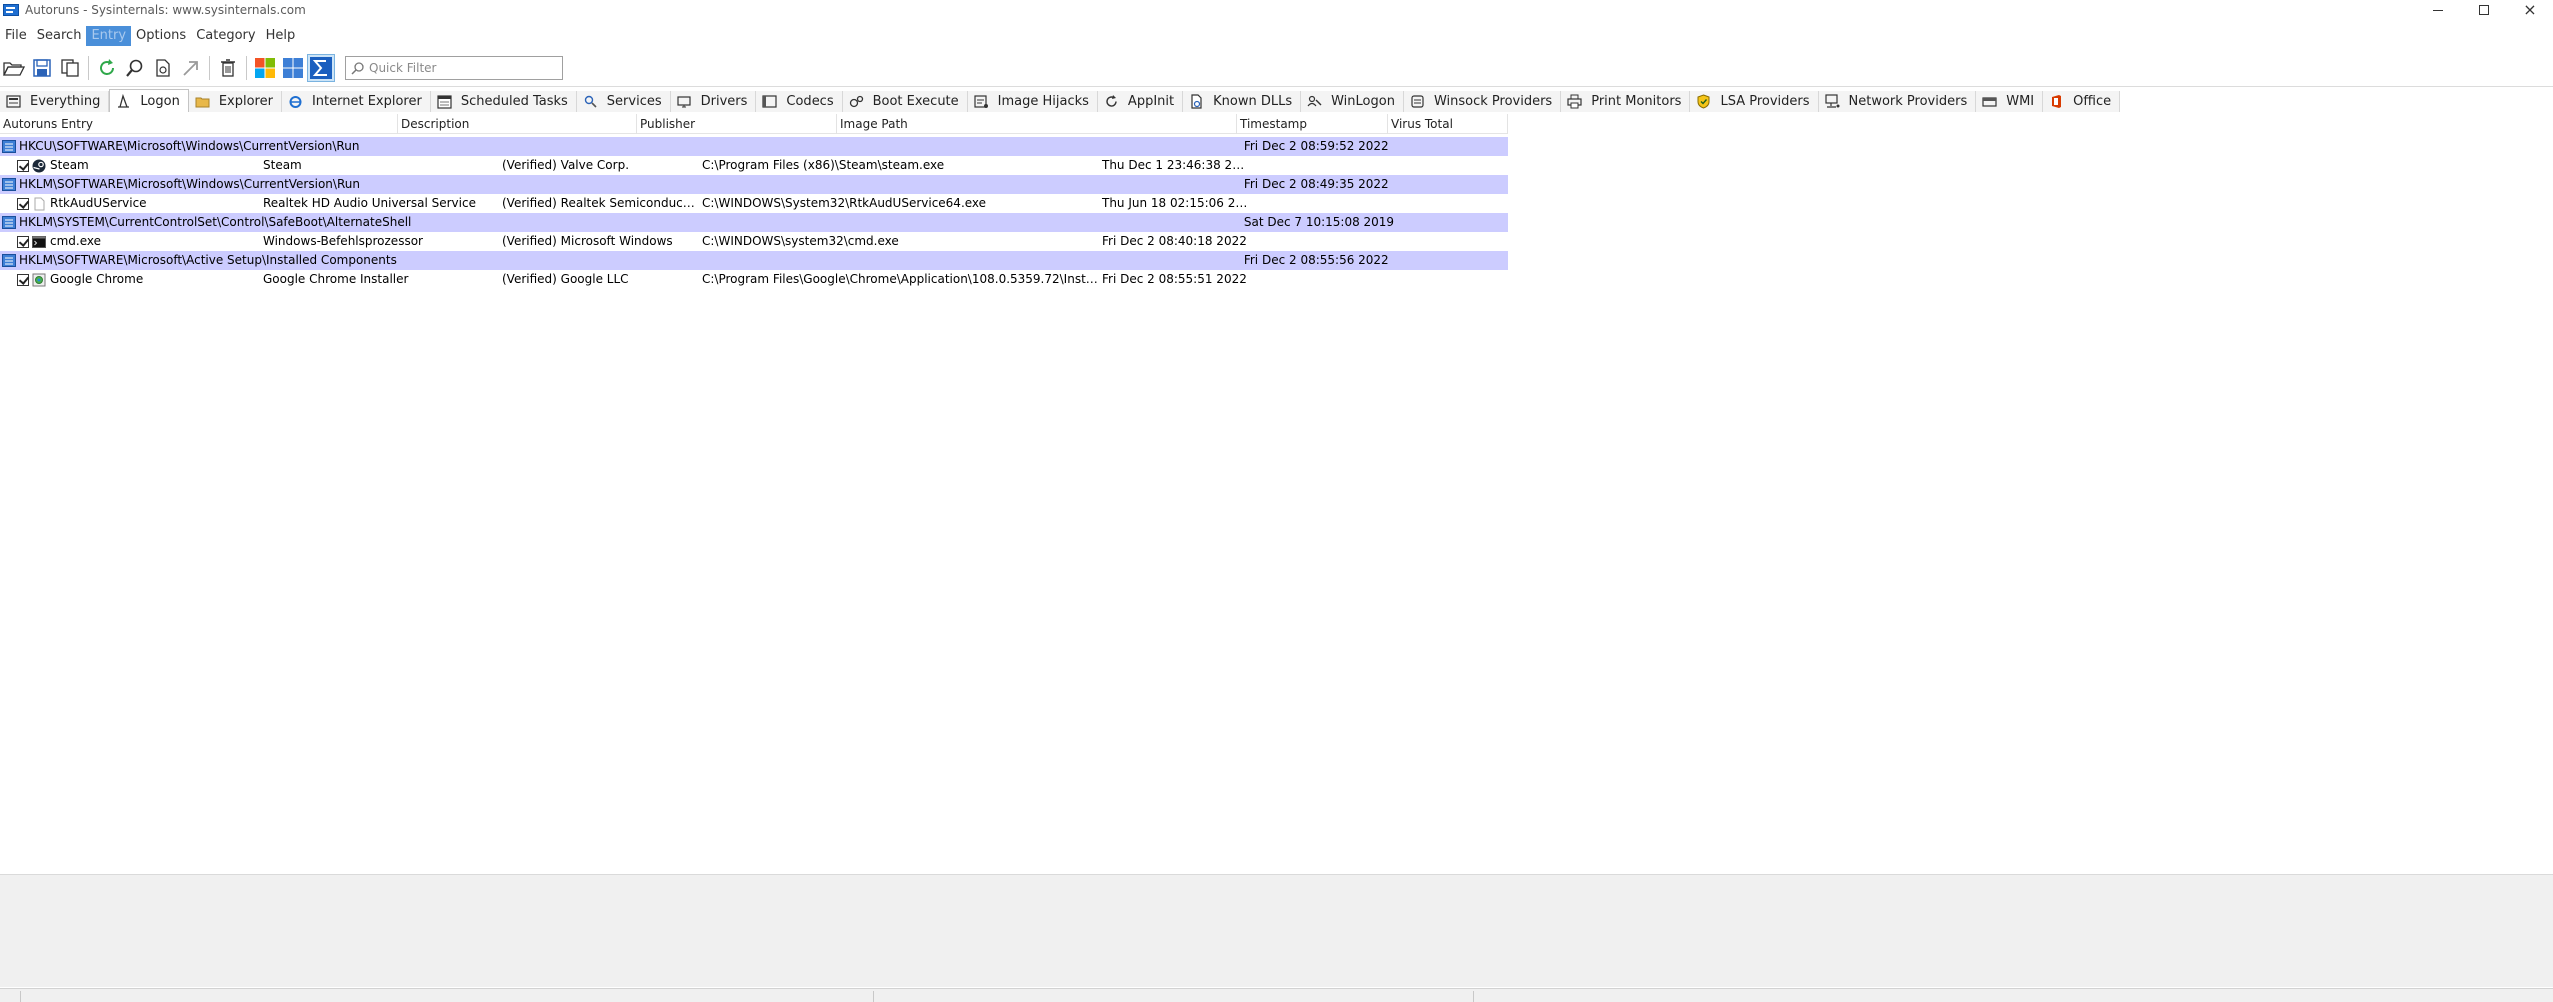 The image size is (2553, 1002). What do you see at coordinates (281, 36) in the screenshot?
I see `menu-help: Help` at bounding box center [281, 36].